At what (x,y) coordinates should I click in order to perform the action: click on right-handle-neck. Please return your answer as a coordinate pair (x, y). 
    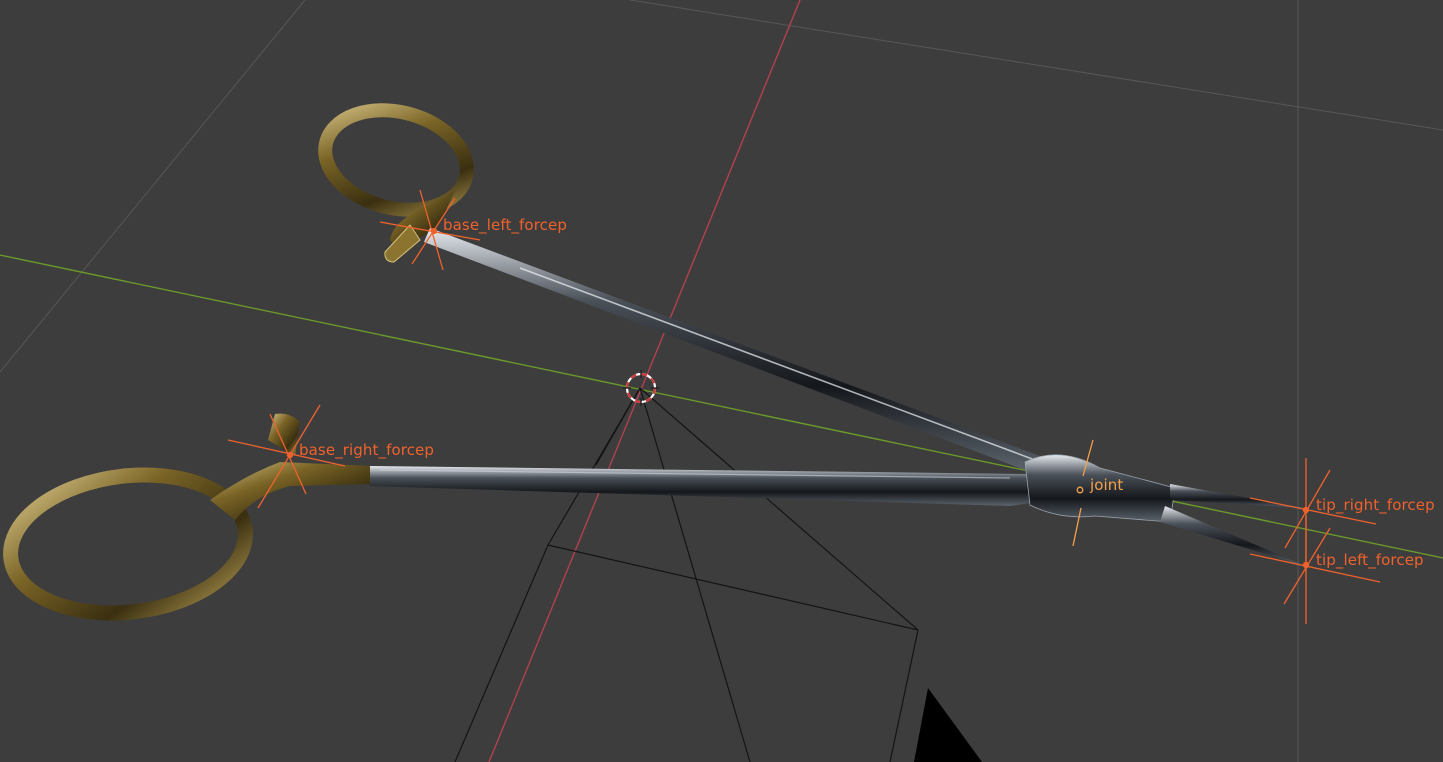
    Looking at the image, I should click on (291, 491).